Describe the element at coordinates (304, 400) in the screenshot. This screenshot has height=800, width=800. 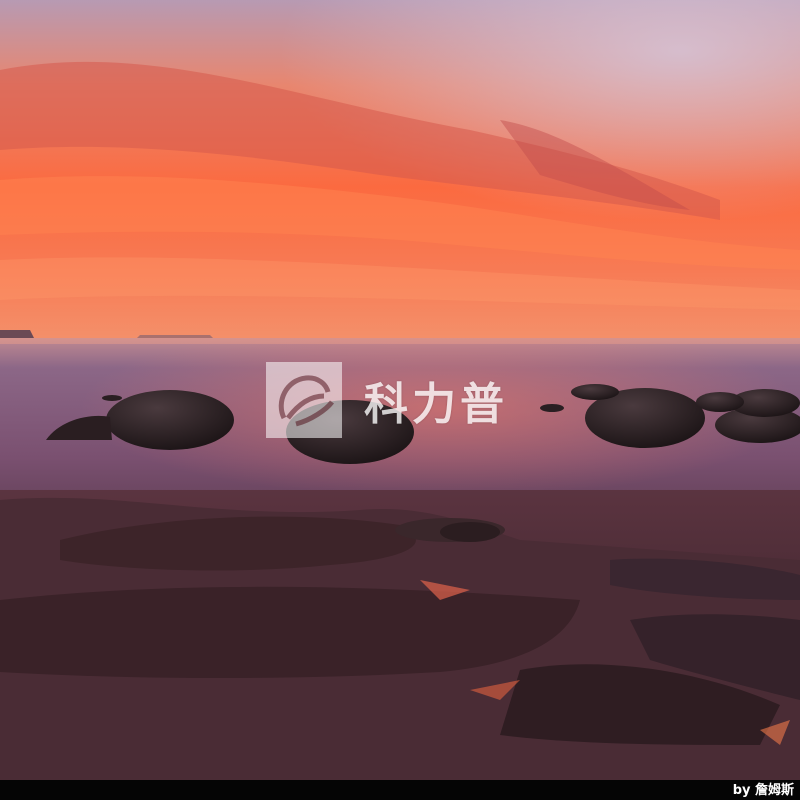
I see `kelipu-logo-icon` at that location.